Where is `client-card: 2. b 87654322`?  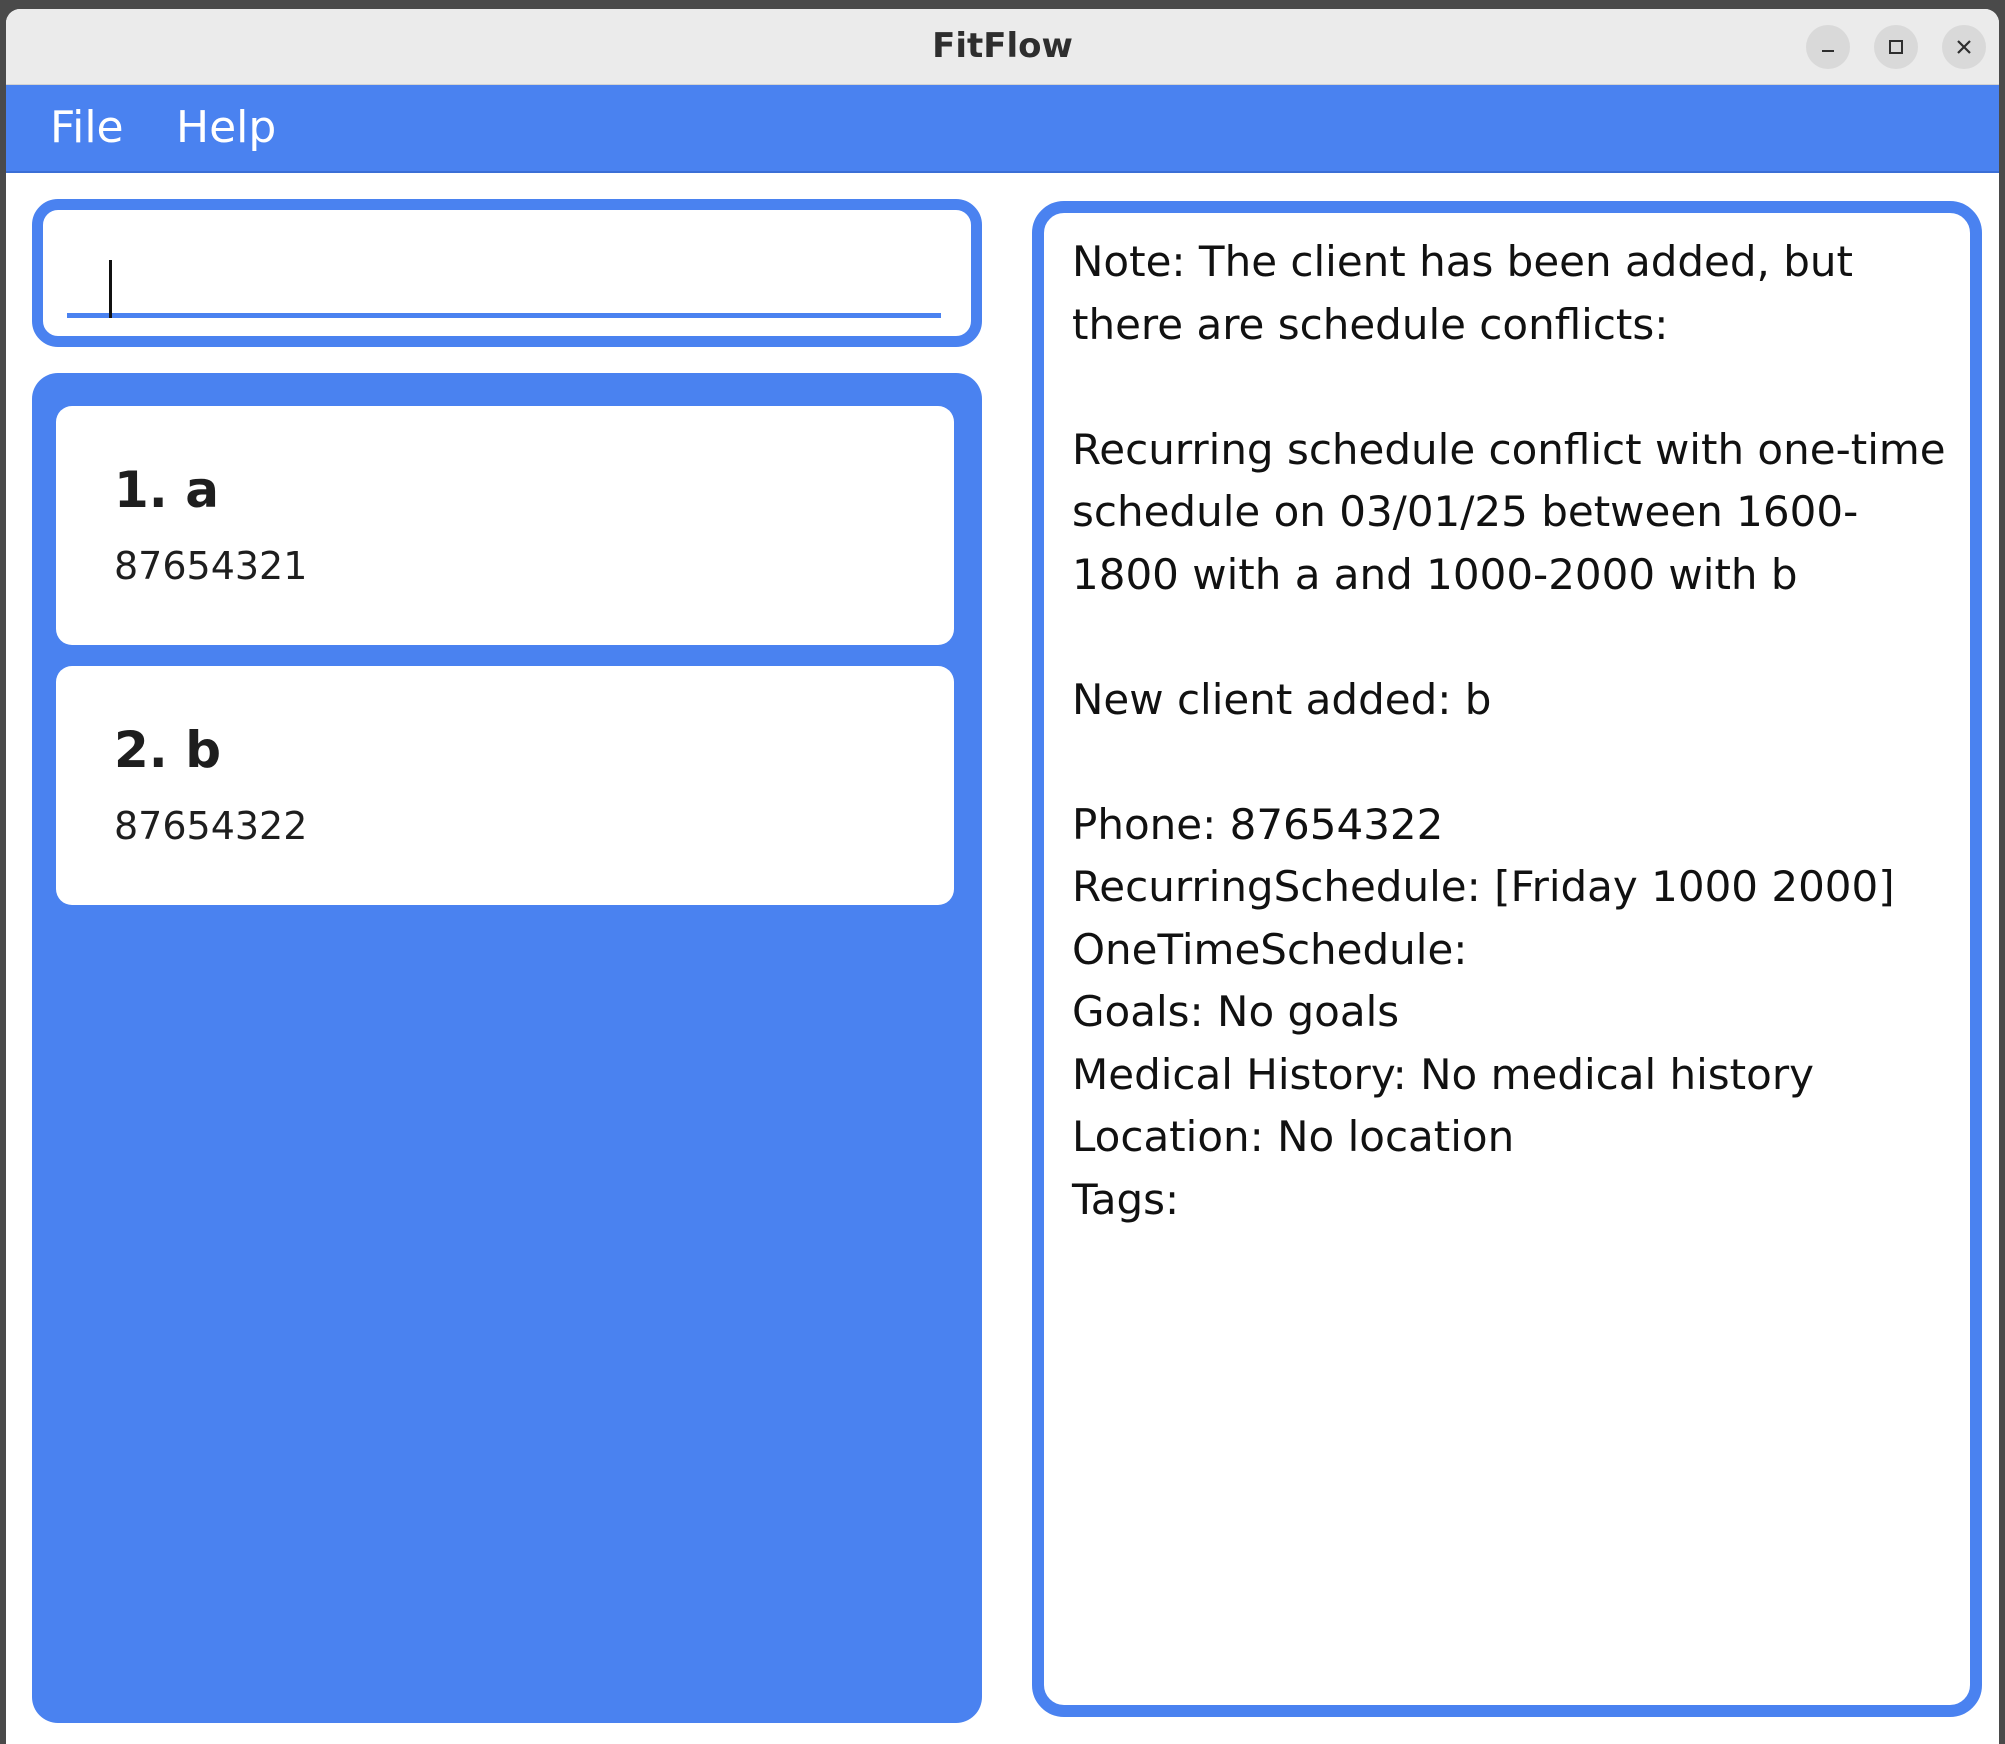
client-card: 2. b 87654322 is located at coordinates (505, 785).